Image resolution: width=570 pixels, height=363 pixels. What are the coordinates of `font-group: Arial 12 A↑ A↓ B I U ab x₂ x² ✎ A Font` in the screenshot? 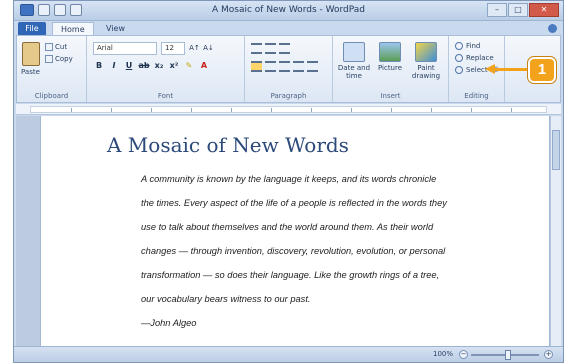 It's located at (166, 69).